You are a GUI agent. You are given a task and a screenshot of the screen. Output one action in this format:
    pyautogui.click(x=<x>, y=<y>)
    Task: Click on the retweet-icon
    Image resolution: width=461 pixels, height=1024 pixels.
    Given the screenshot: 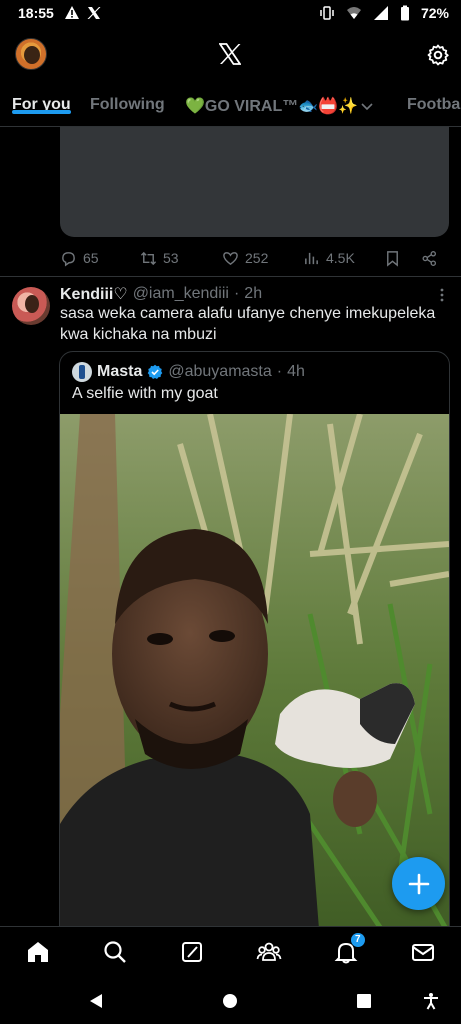 What is the action you would take?
    pyautogui.click(x=148, y=258)
    